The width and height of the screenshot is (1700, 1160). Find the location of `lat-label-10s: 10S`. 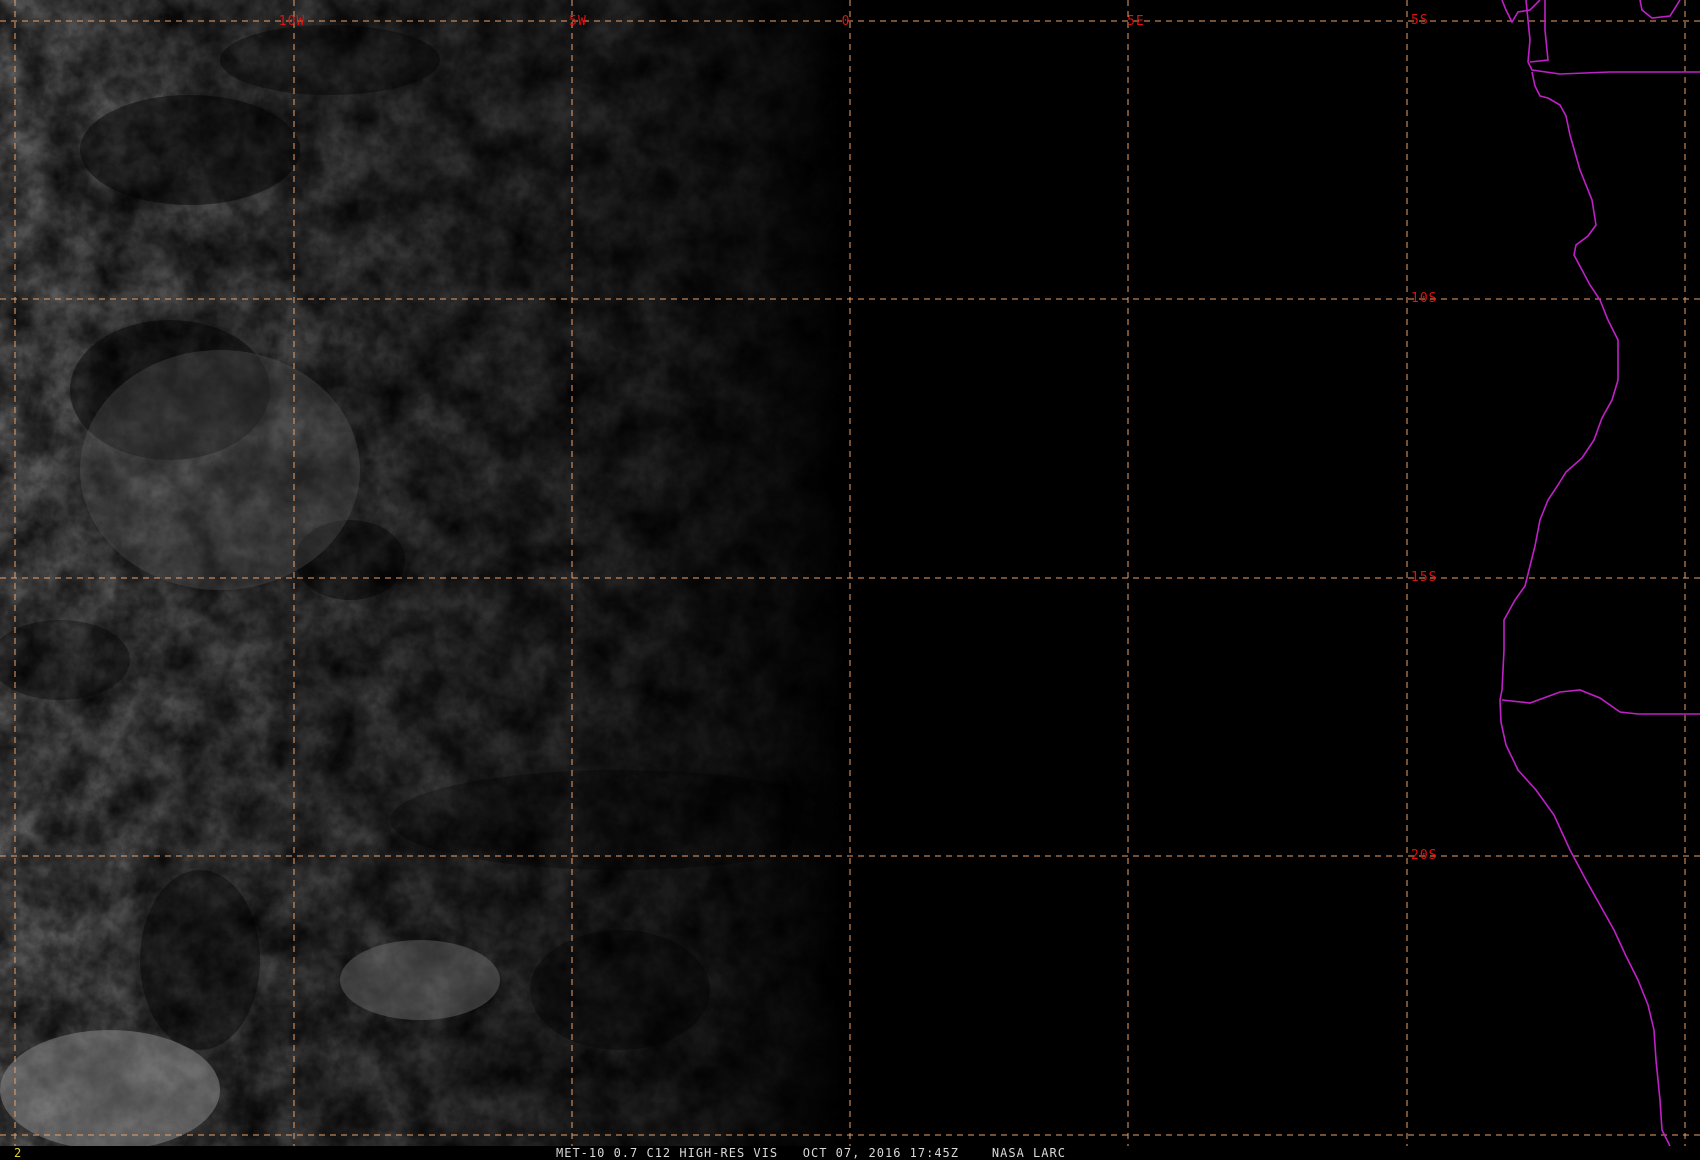

lat-label-10s: 10S is located at coordinates (1424, 298).